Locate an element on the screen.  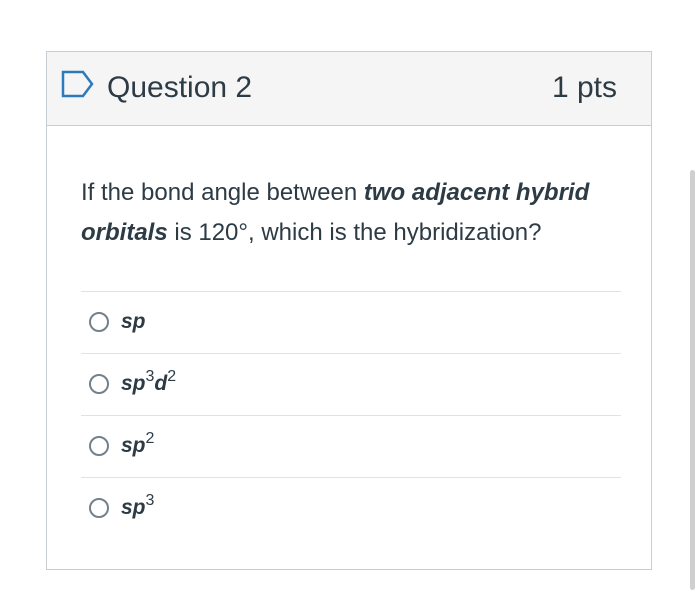
question-points: 1 pts is located at coordinates (584, 87).